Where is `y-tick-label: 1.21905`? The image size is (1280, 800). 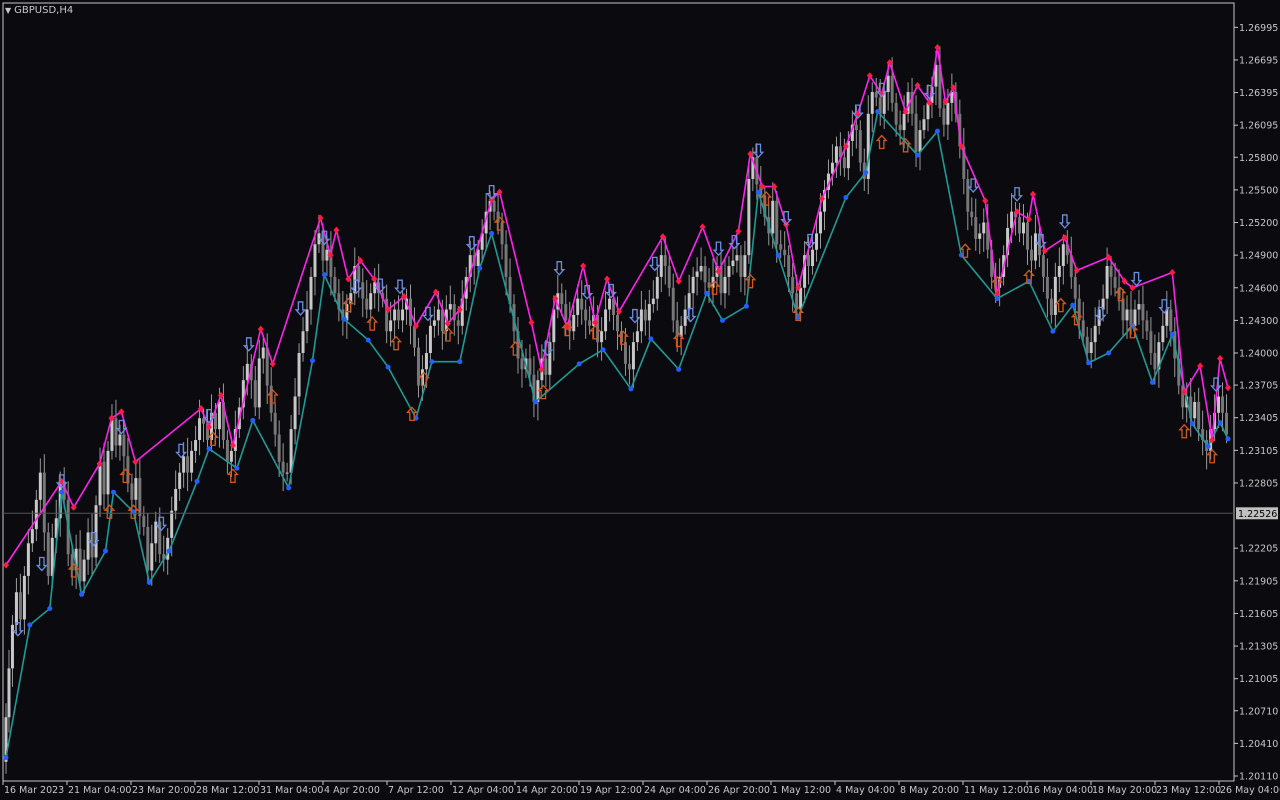
y-tick-label: 1.21905 is located at coordinates (1258, 581).